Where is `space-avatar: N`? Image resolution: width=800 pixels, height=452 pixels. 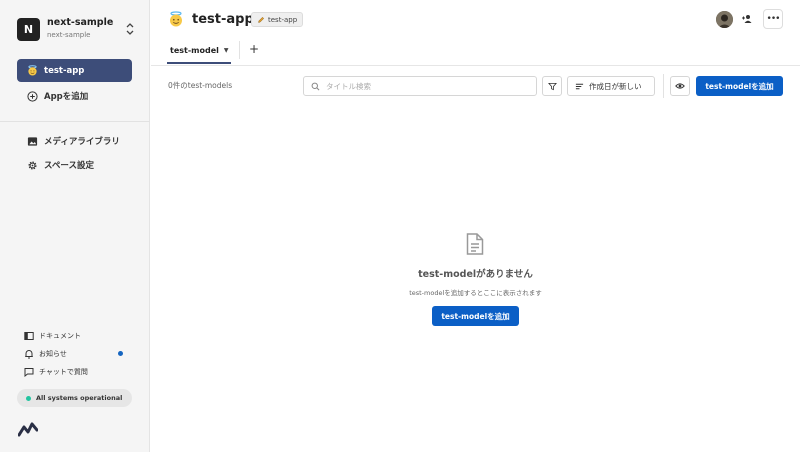
space-avatar: N is located at coordinates (28, 29).